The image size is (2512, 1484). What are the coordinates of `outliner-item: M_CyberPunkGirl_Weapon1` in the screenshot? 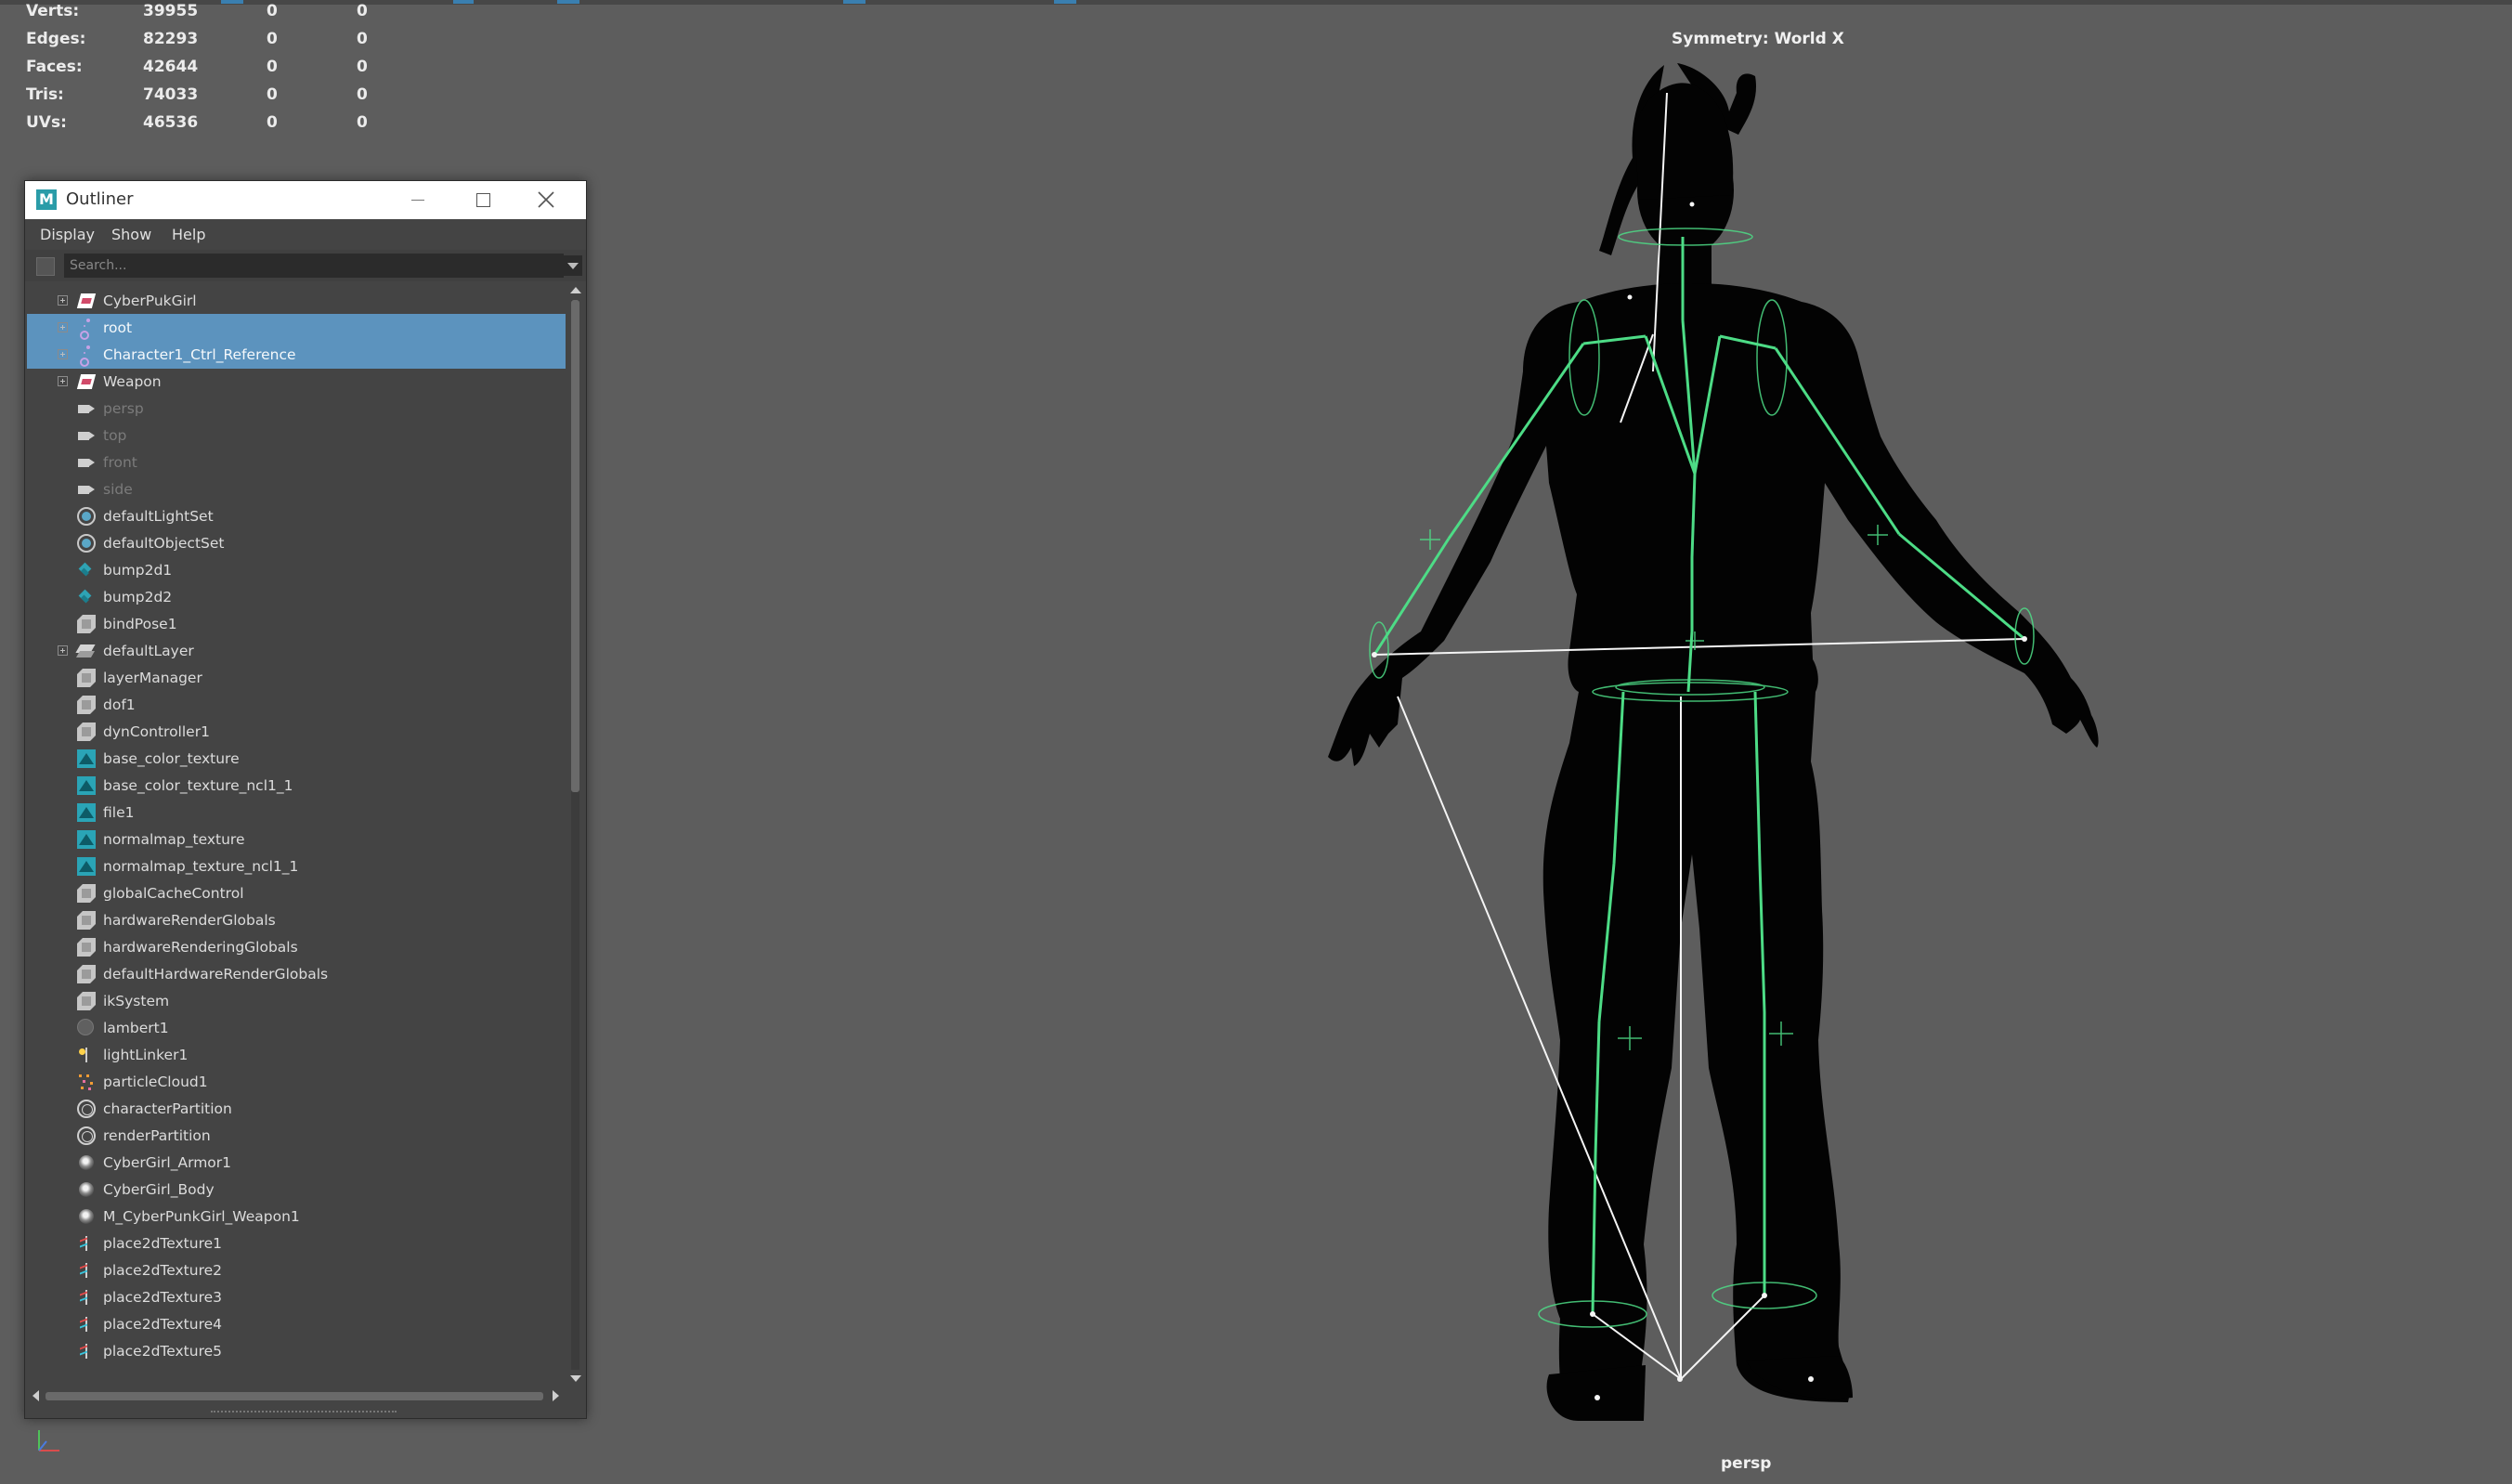 It's located at (297, 1216).